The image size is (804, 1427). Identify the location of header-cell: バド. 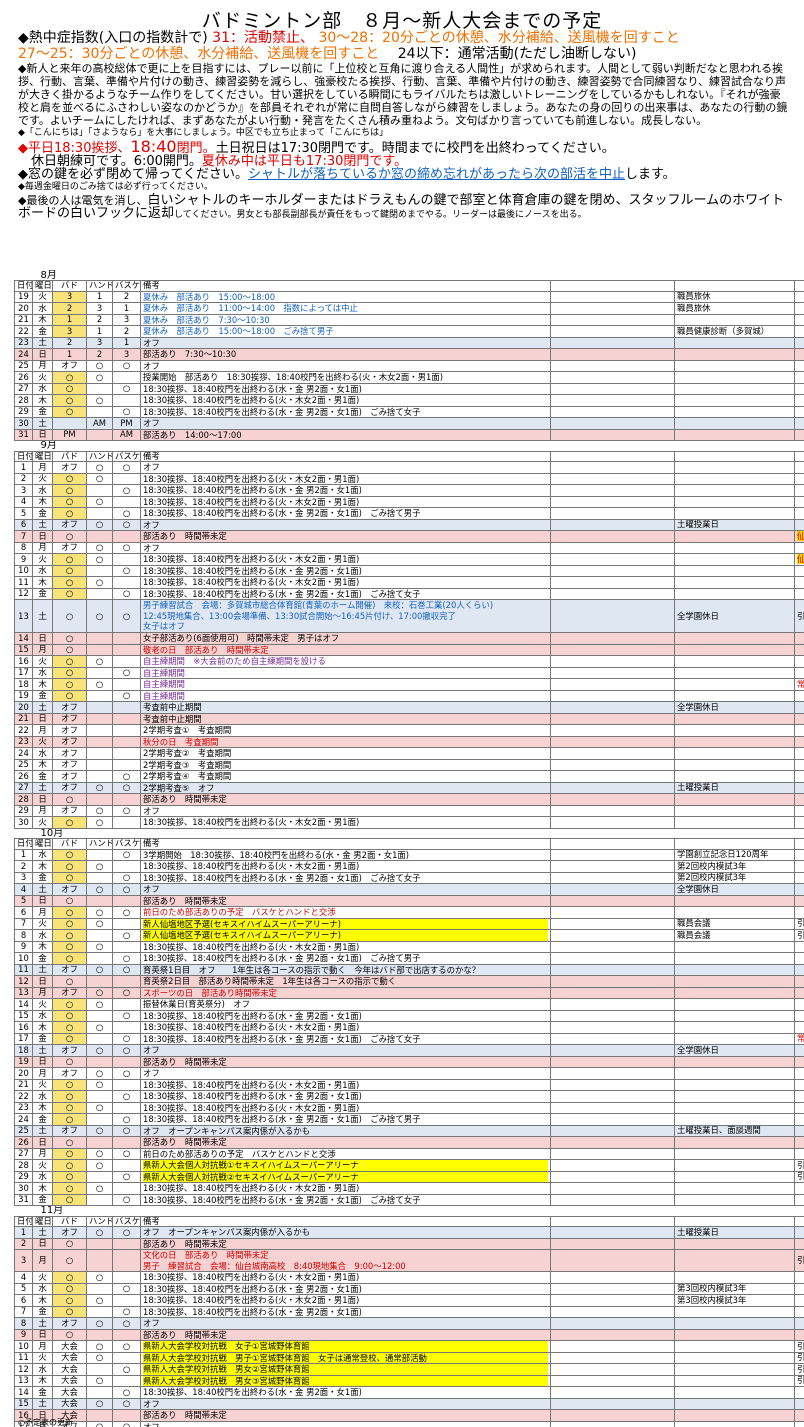
(69, 286).